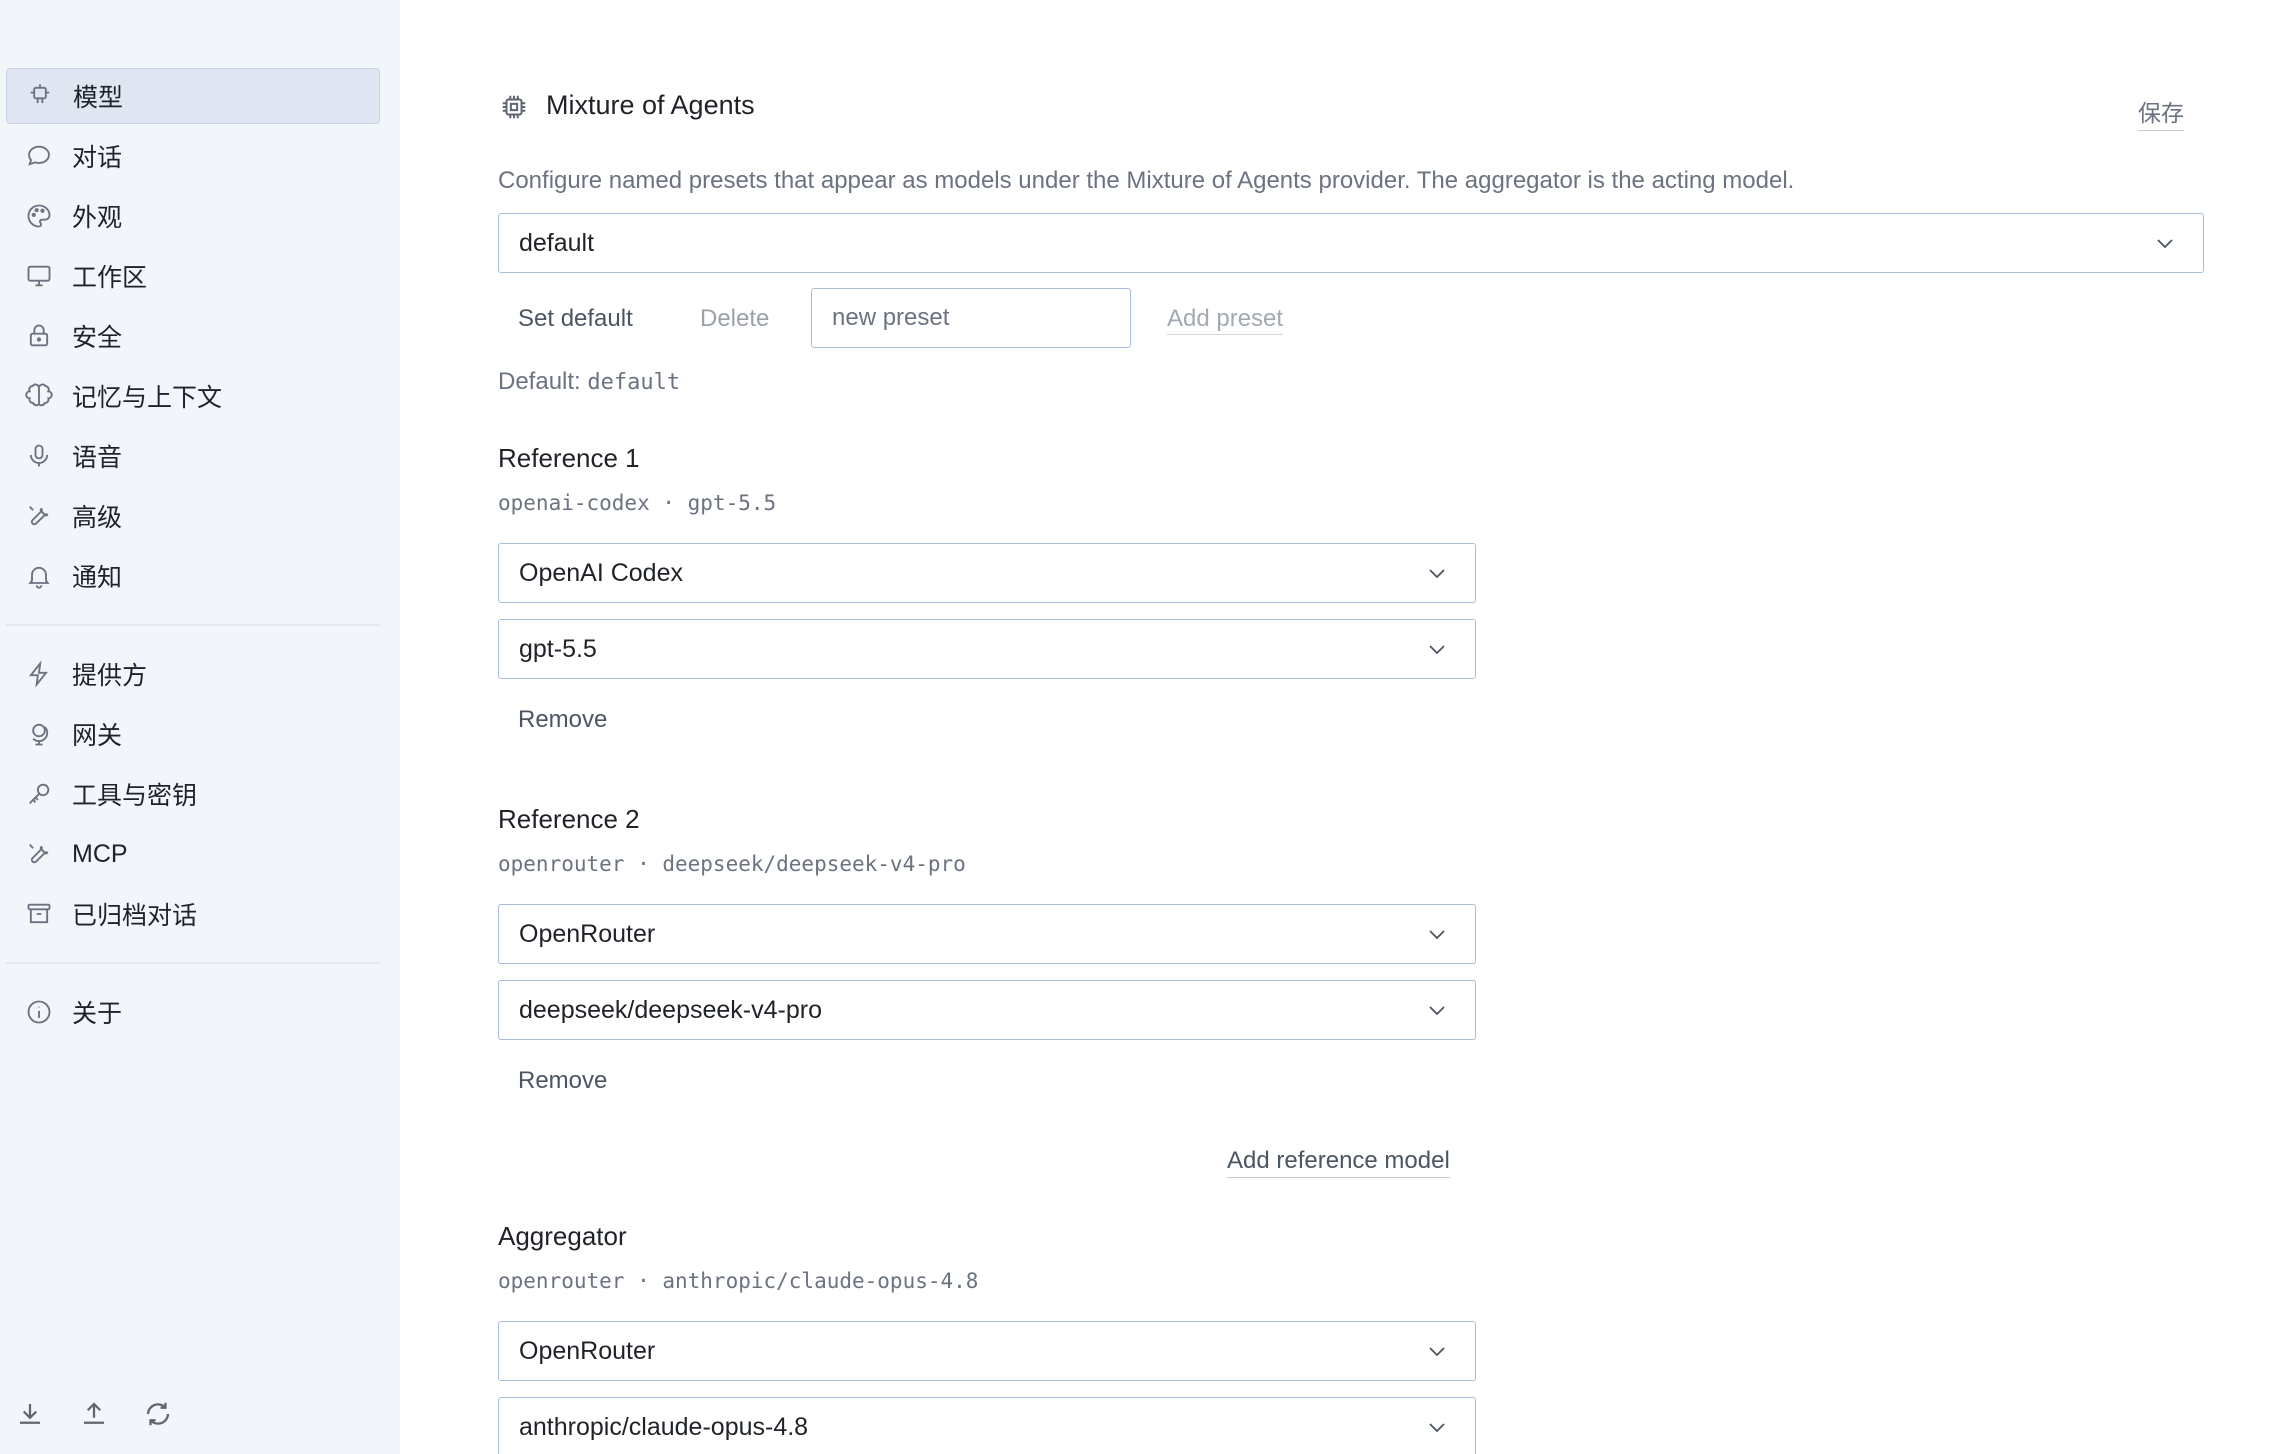 This screenshot has height=1454, width=2274. I want to click on reference-2-provider-select: OpenRouter, so click(987, 934).